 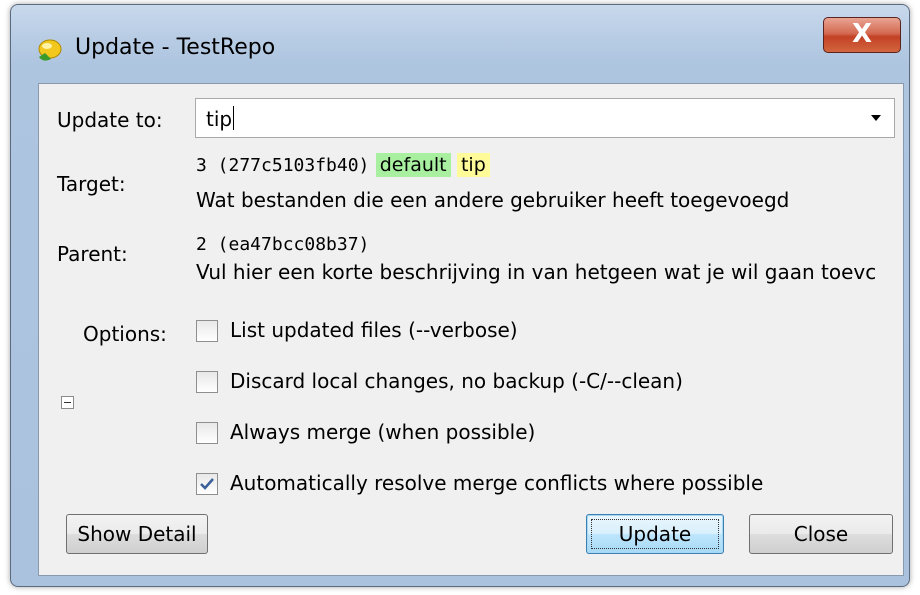 What do you see at coordinates (413, 165) in the screenshot?
I see `target-branch-badge: default` at bounding box center [413, 165].